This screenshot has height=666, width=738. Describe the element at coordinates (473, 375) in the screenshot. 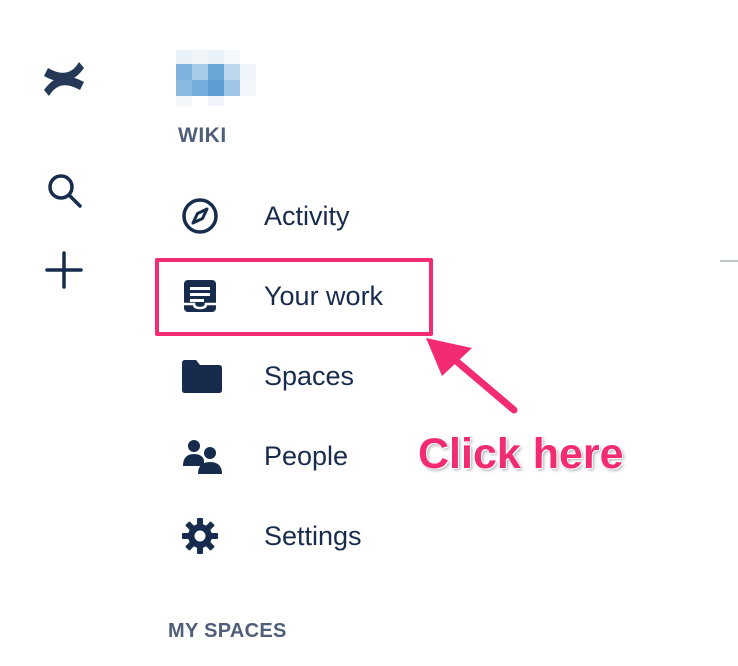

I see `arrow-annotation-icon` at that location.